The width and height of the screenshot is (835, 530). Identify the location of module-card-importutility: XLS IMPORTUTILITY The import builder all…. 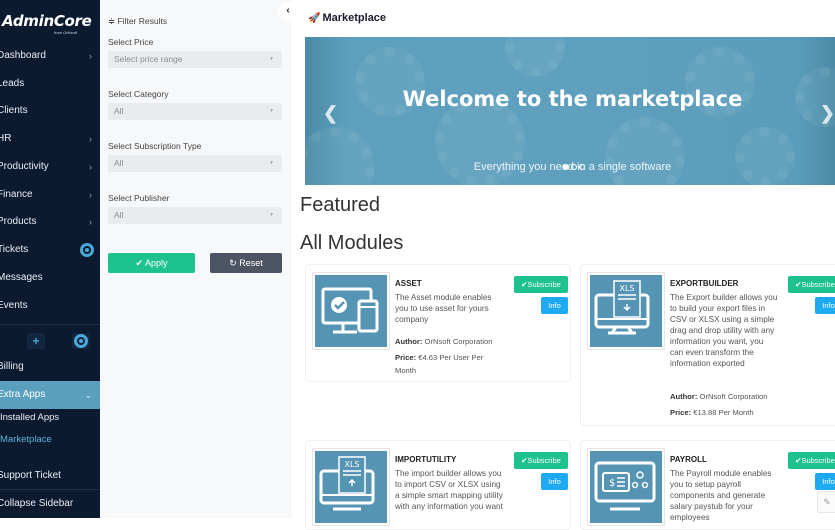
(438, 485).